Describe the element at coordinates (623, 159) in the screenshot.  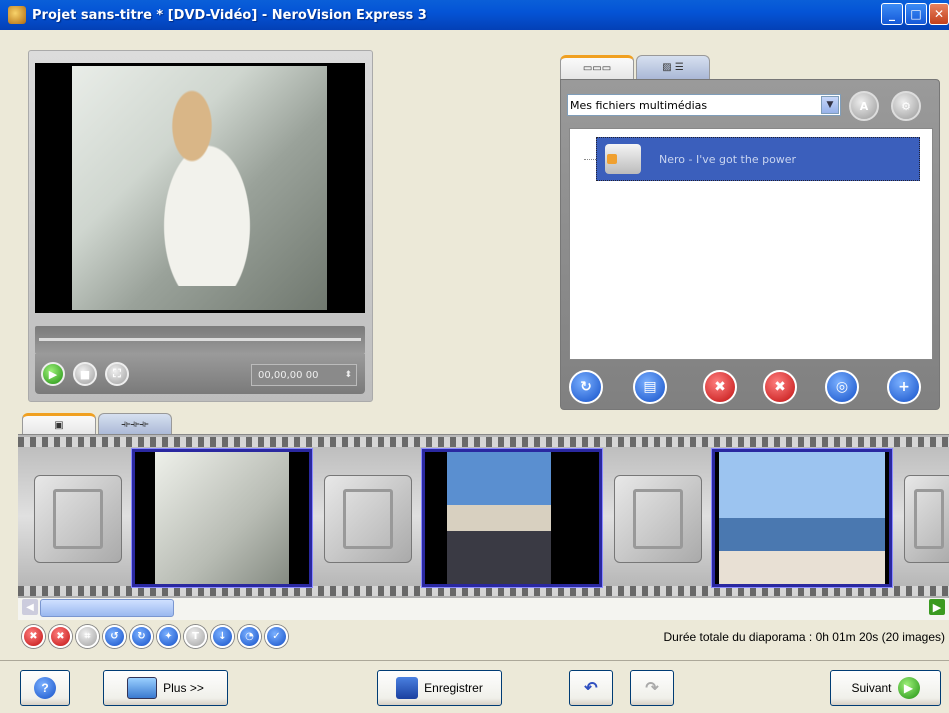
I see `audio-file-icon` at that location.